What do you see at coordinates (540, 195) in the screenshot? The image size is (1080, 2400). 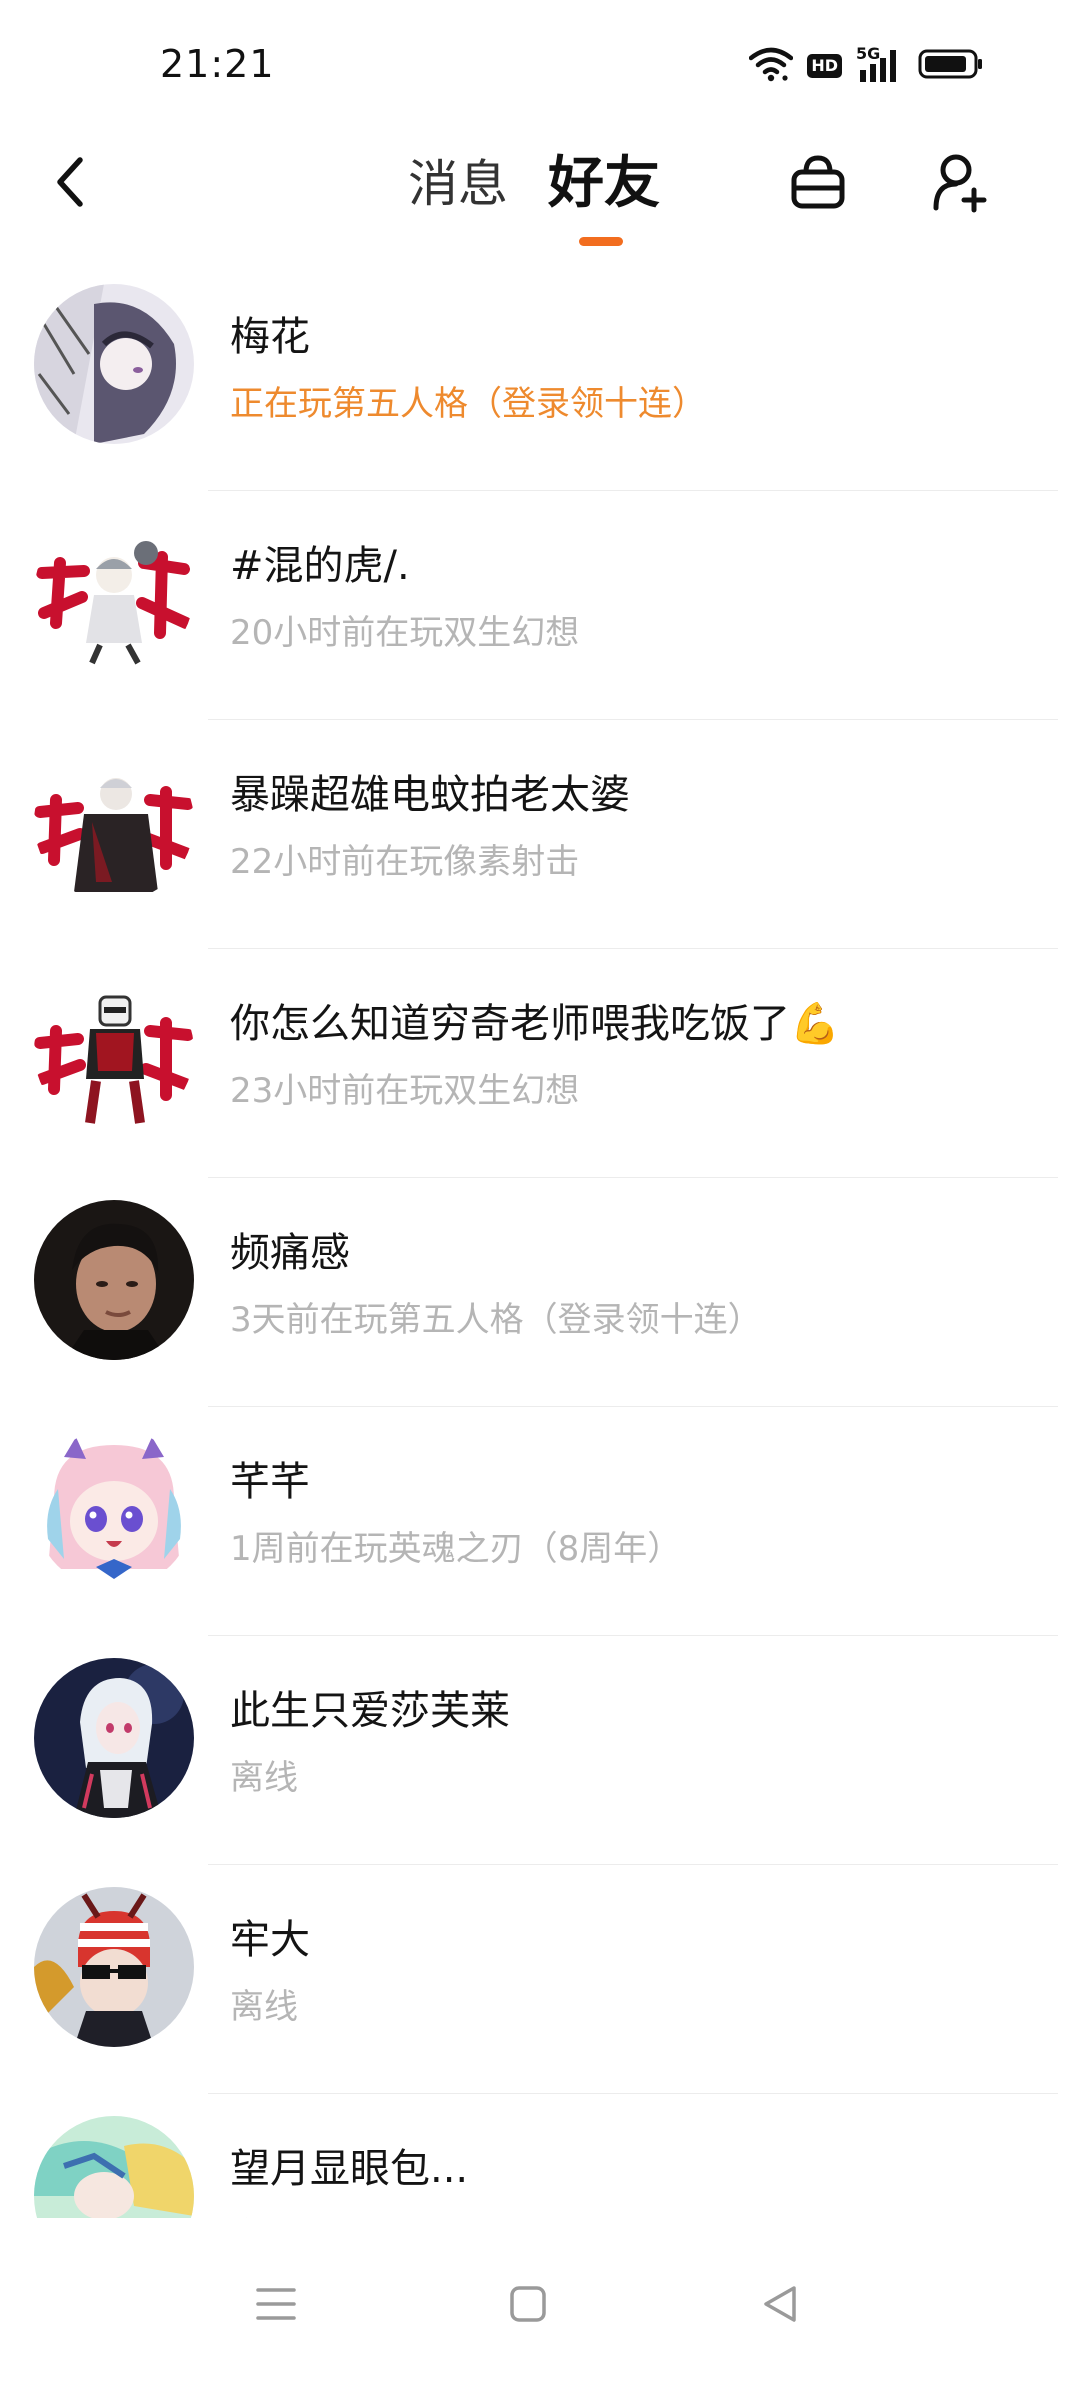 I see `header: 消息 好友` at bounding box center [540, 195].